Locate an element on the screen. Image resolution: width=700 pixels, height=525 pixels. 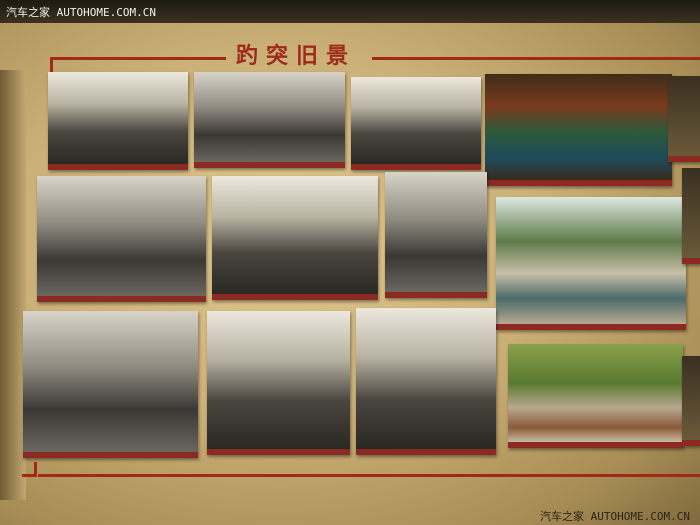
board-title: 趵突旧景 is located at coordinates (296, 56).